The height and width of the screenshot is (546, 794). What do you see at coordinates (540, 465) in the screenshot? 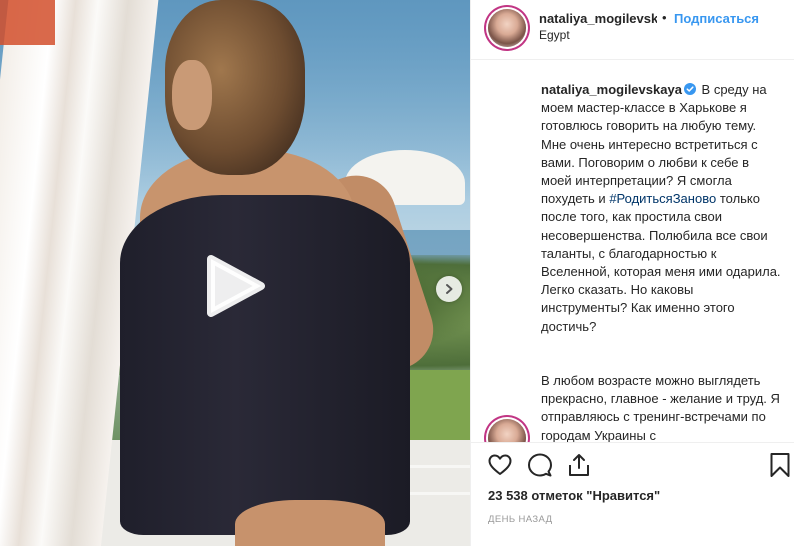
I see `comment-icon` at bounding box center [540, 465].